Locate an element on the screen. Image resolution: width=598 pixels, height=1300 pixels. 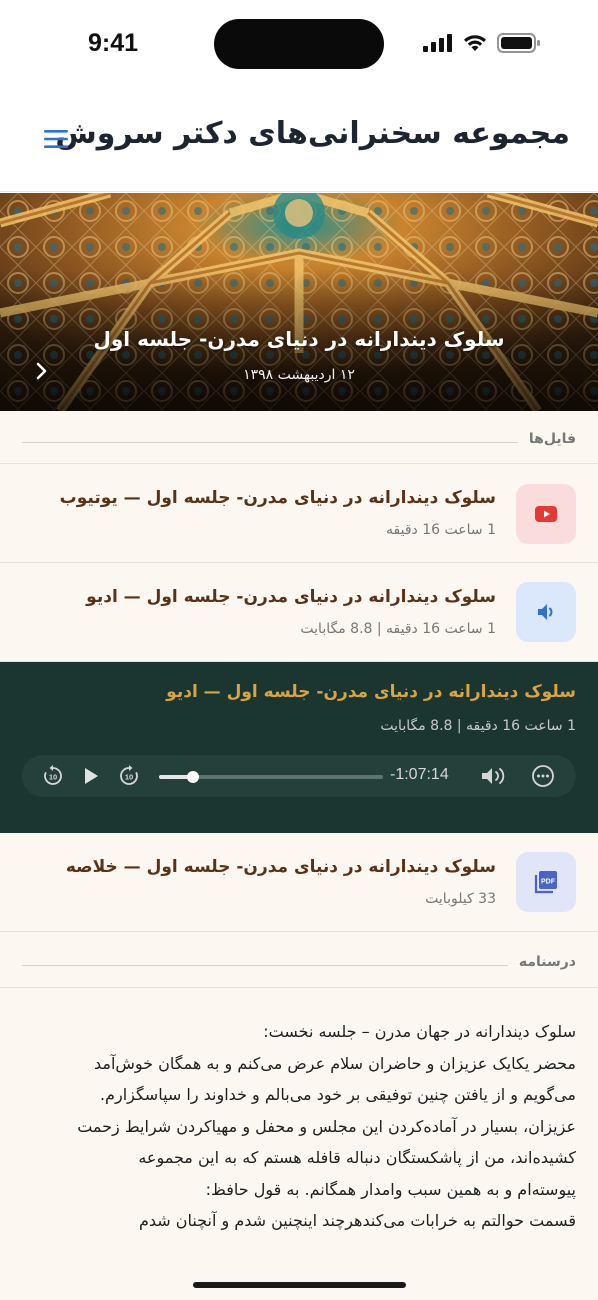
battery-icon is located at coordinates (518, 43).